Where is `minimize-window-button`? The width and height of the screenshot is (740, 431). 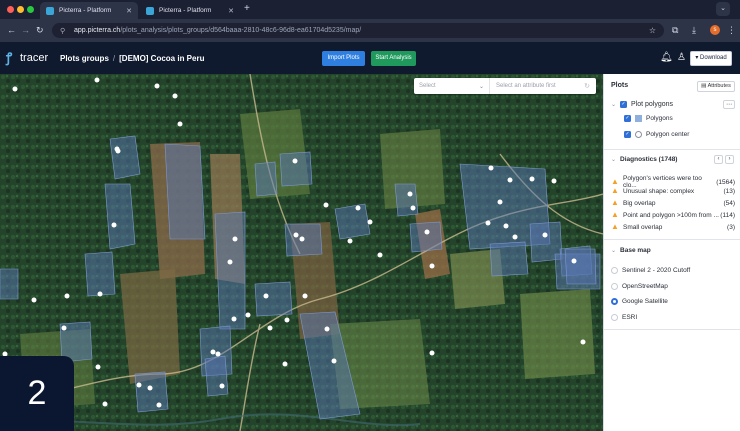 minimize-window-button is located at coordinates (20, 9).